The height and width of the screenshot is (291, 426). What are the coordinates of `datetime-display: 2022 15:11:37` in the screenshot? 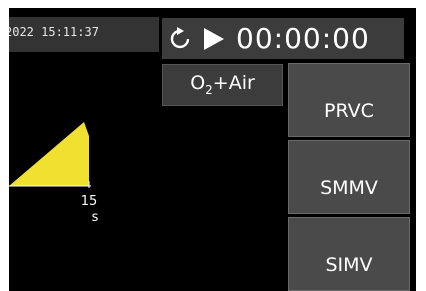 It's located at (84, 34).